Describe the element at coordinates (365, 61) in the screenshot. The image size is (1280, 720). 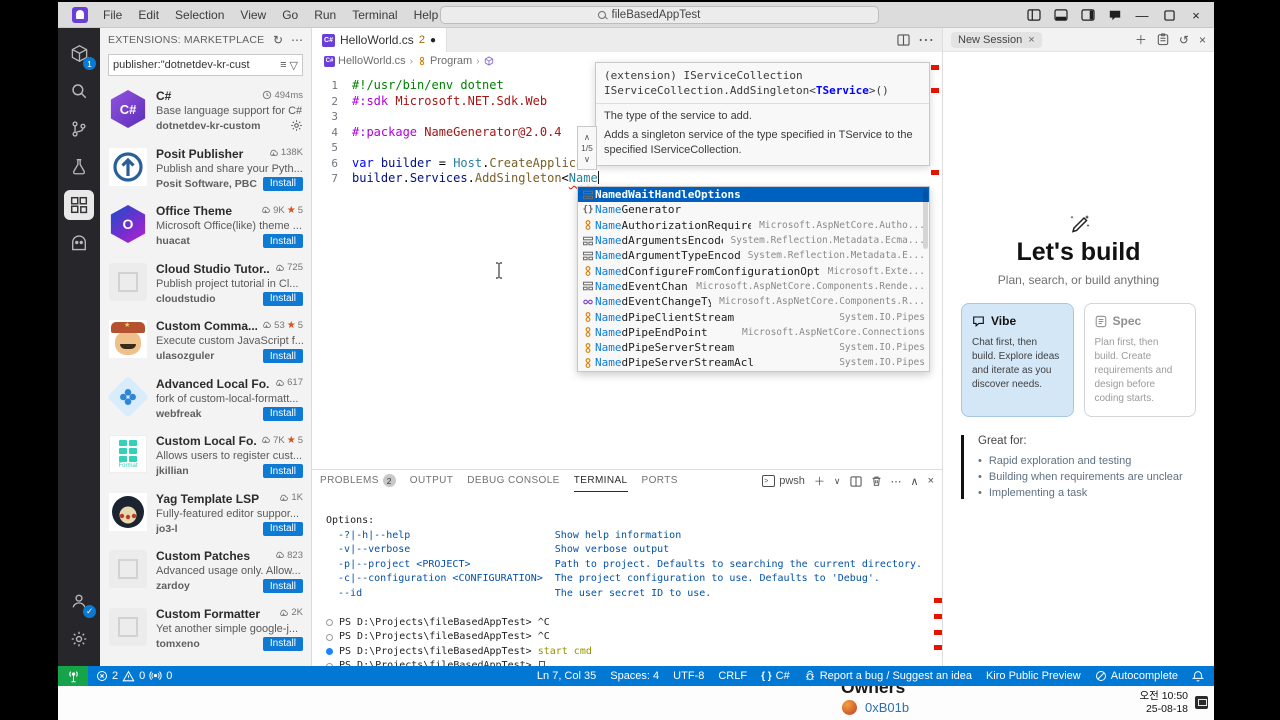
I see `breadcrumb-item: C# HelloWorld.cs` at that location.